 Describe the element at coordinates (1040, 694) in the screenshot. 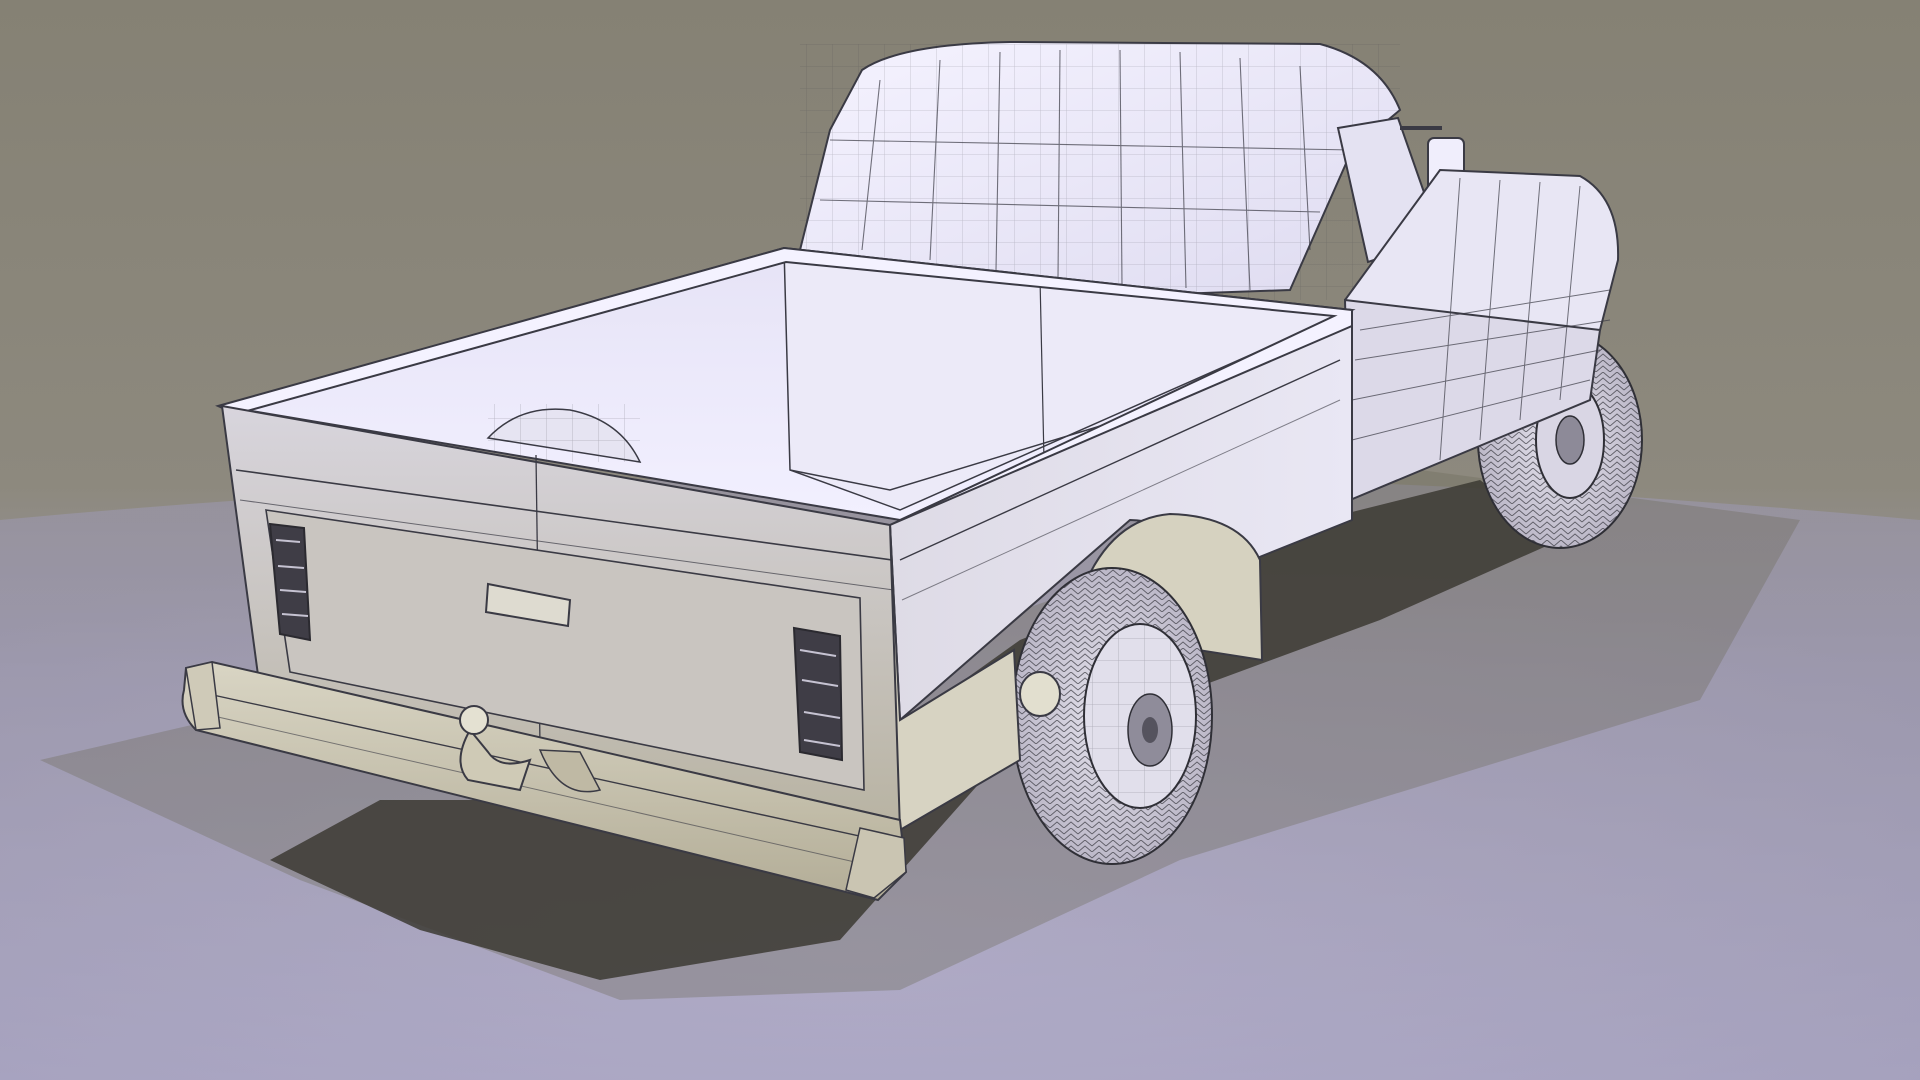

I see `side-marker-light` at that location.